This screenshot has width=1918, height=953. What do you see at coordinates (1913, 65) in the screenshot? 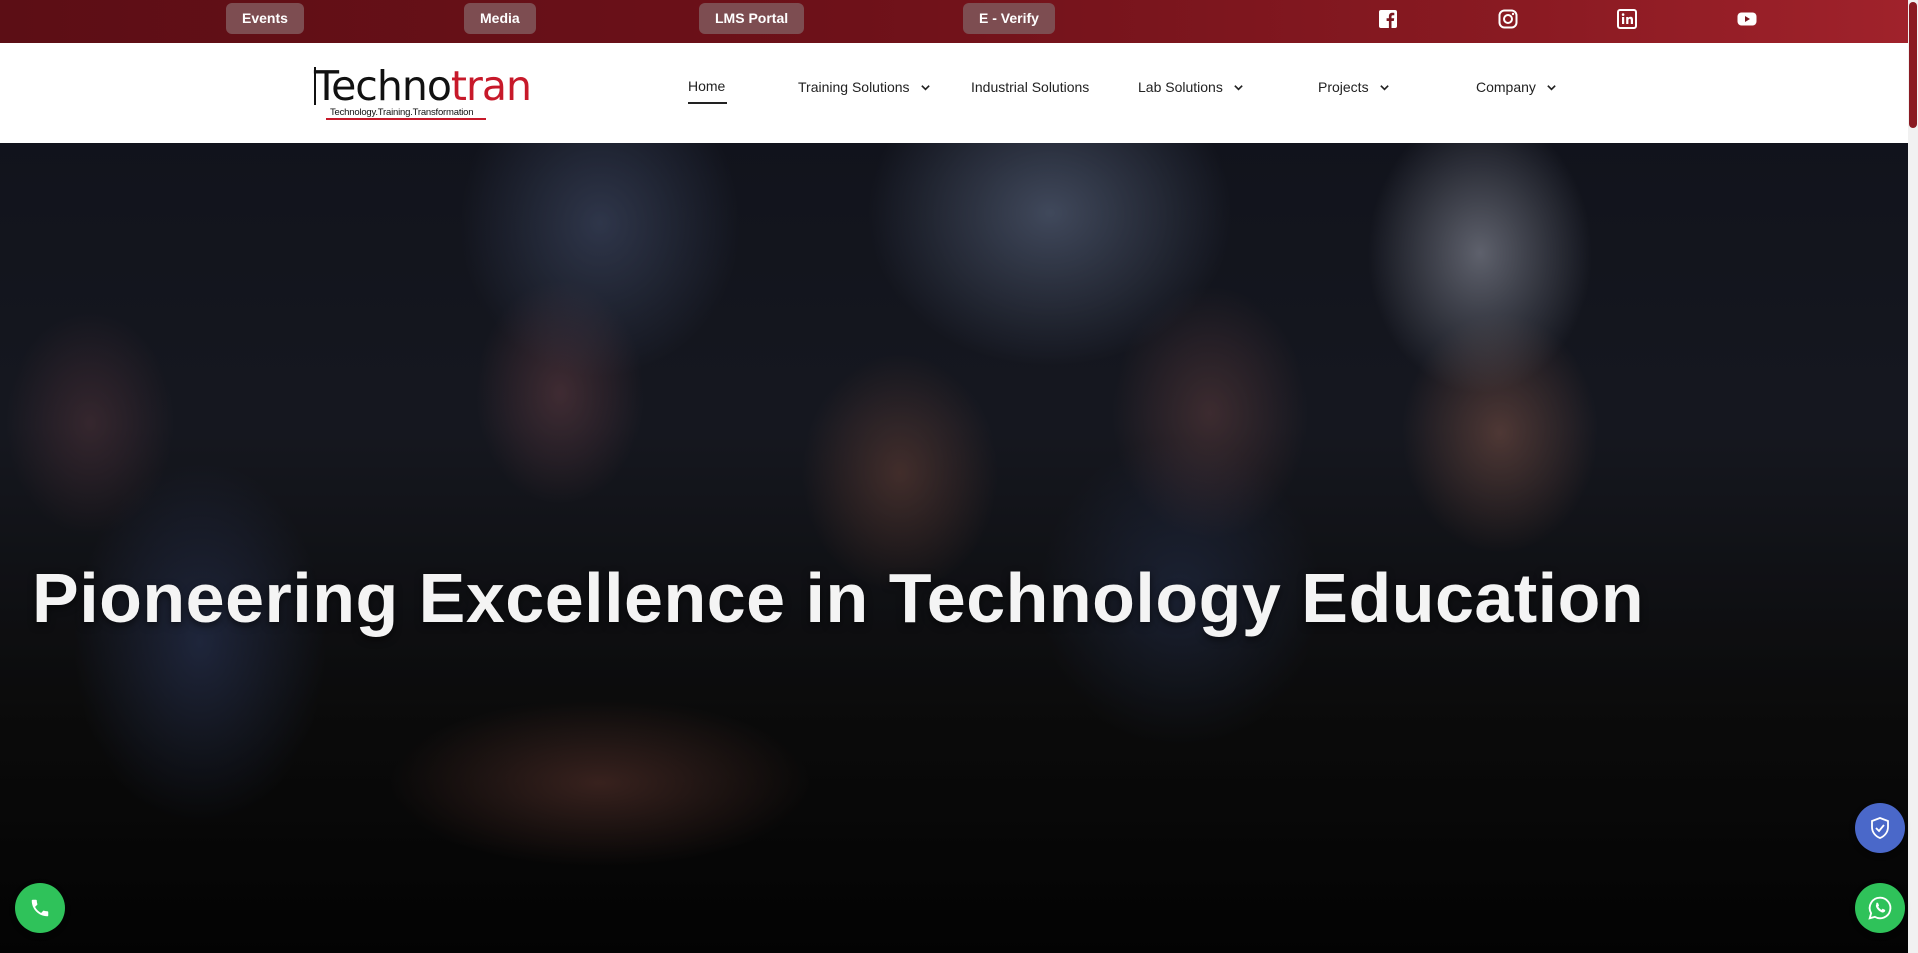
I see `scrollbar-thumb` at bounding box center [1913, 65].